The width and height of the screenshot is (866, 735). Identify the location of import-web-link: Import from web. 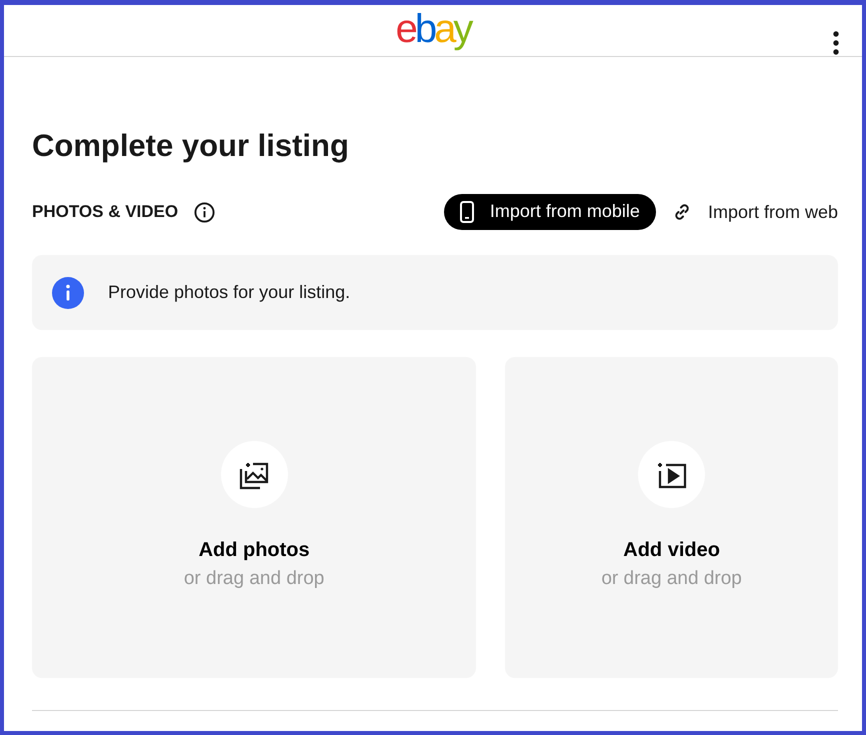
(755, 212).